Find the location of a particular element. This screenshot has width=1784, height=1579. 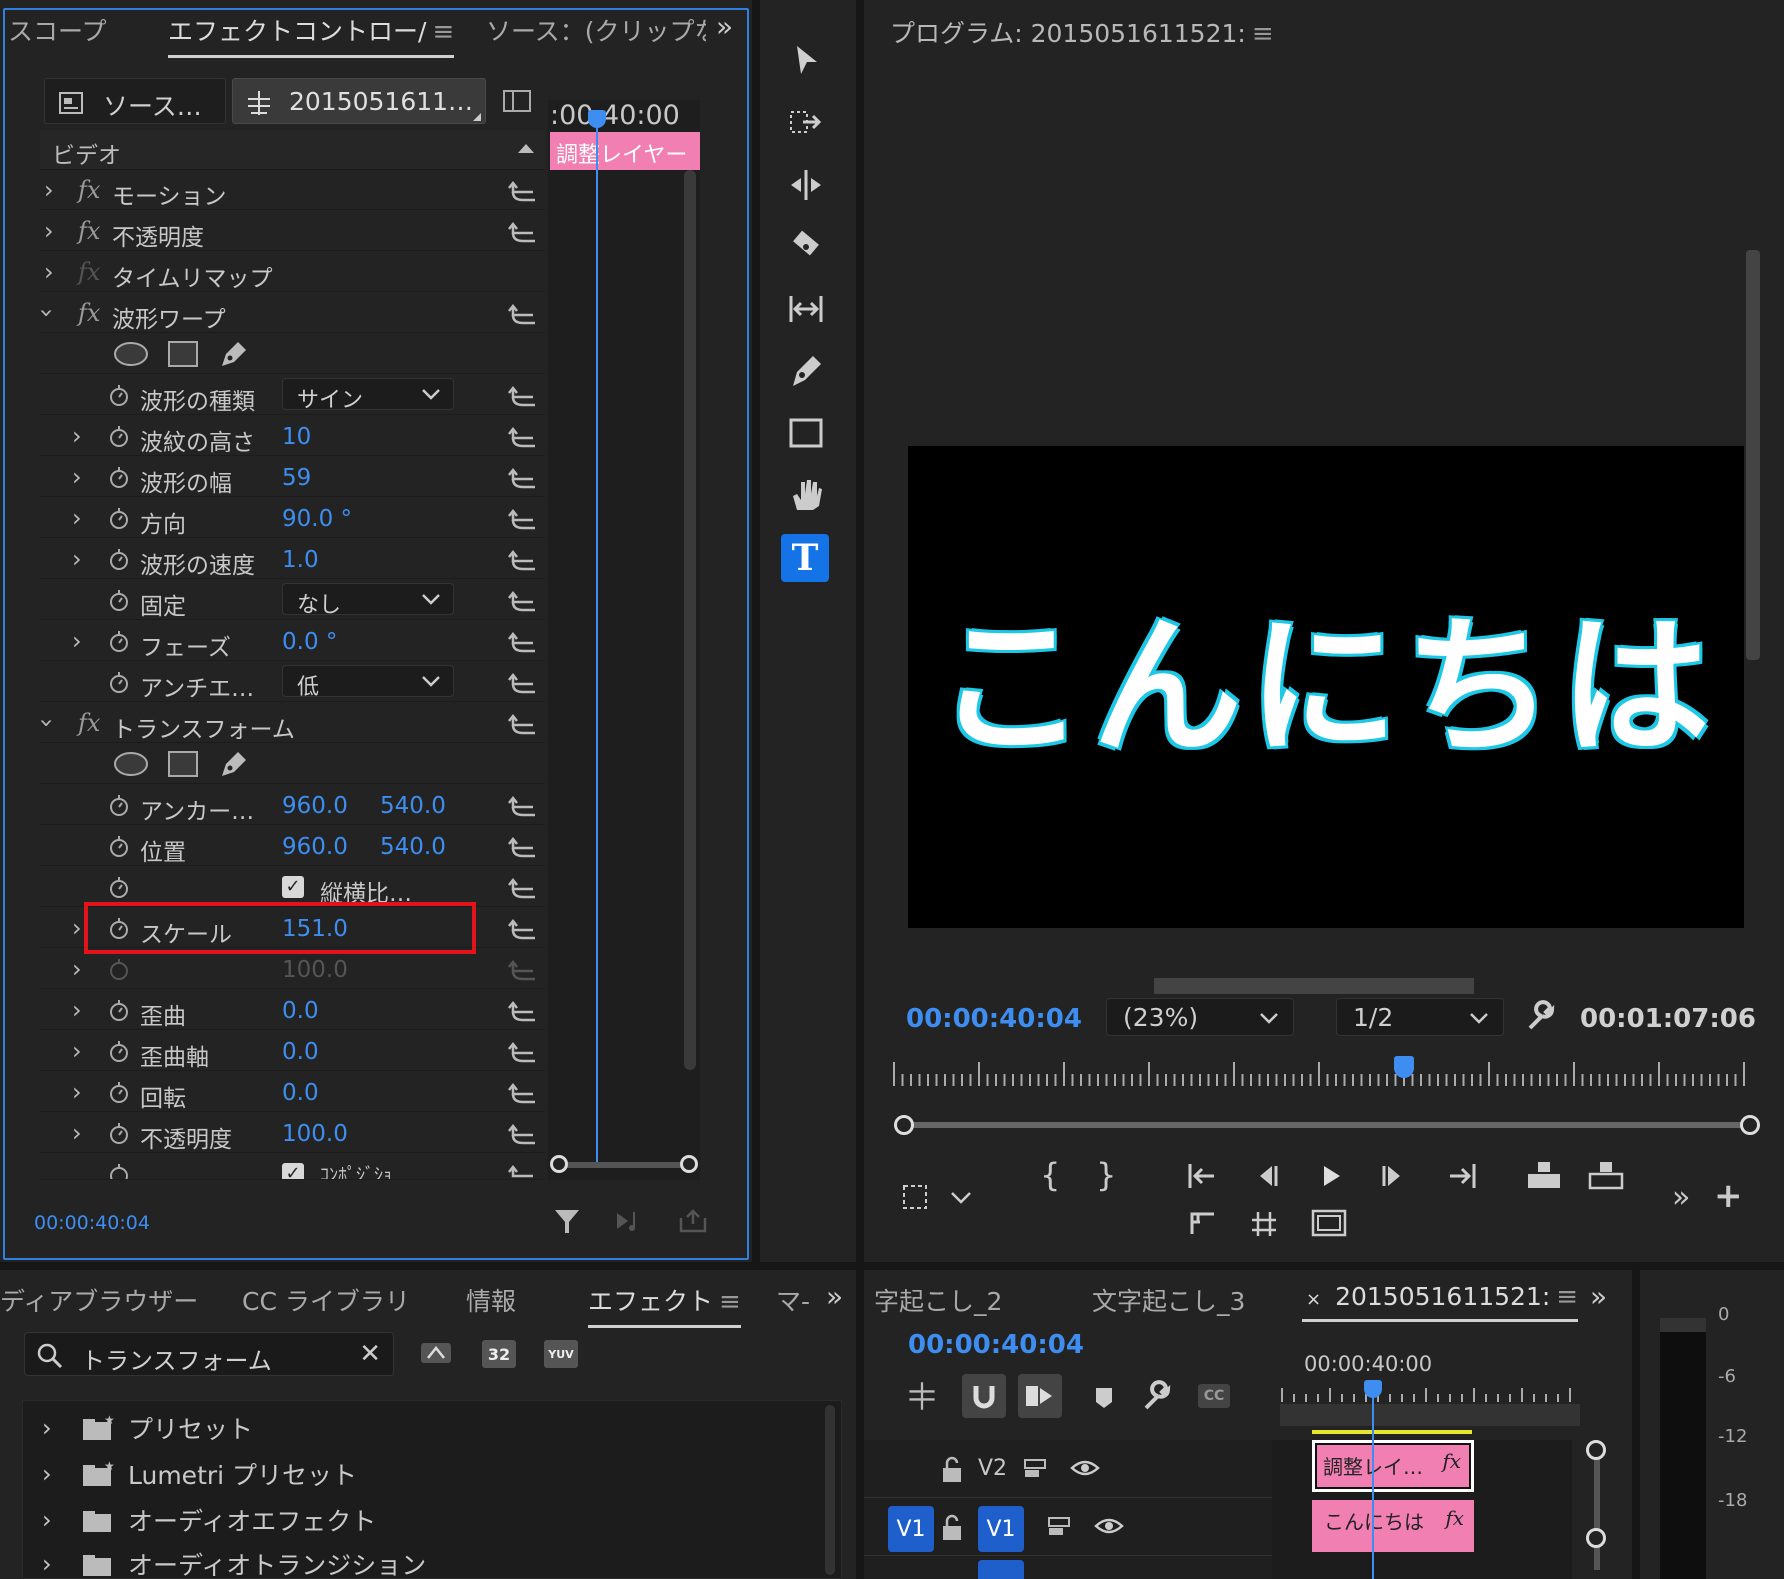

export-icon is located at coordinates (693, 1221).